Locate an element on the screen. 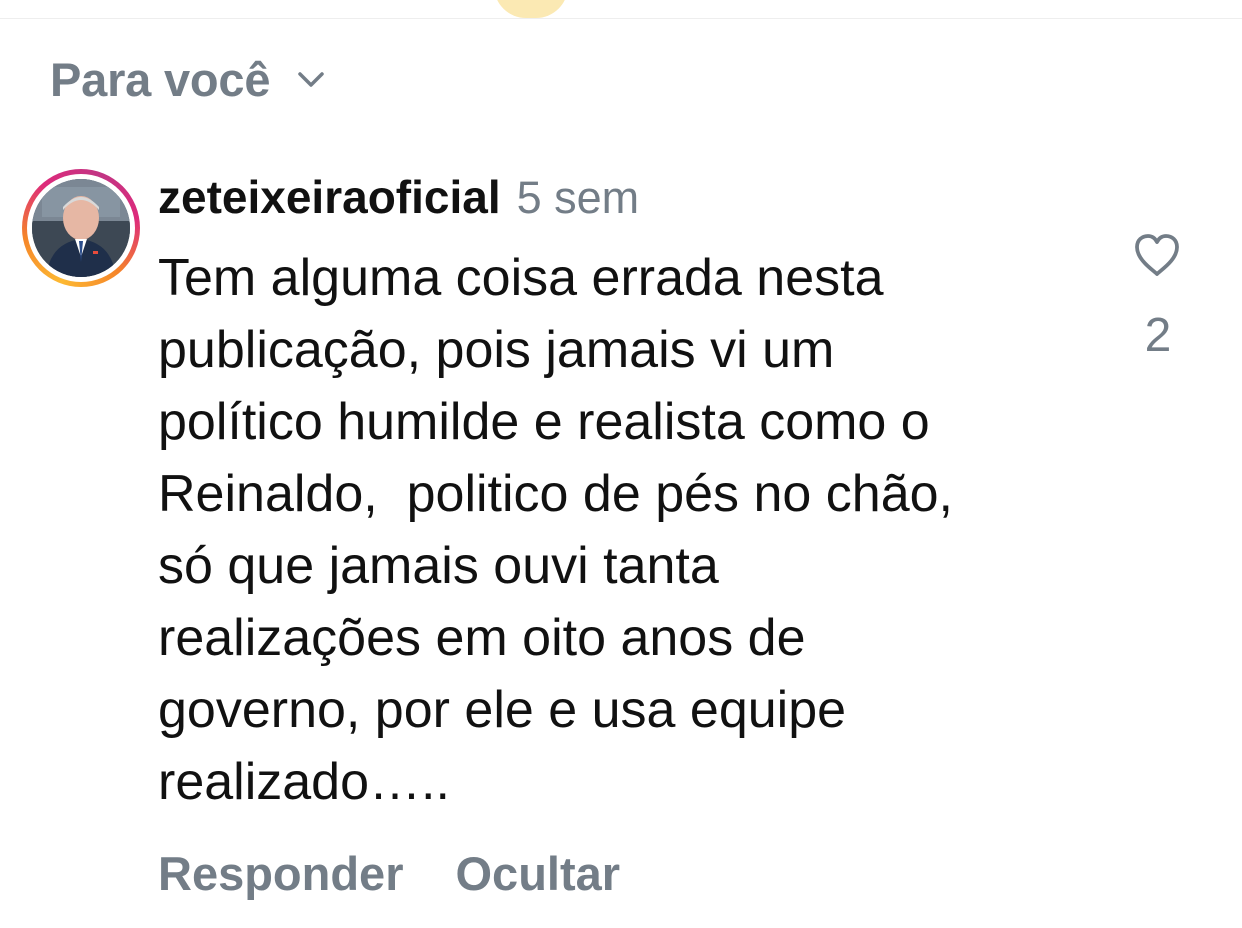  comment-line: realizações em oito anos de is located at coordinates (482, 638).